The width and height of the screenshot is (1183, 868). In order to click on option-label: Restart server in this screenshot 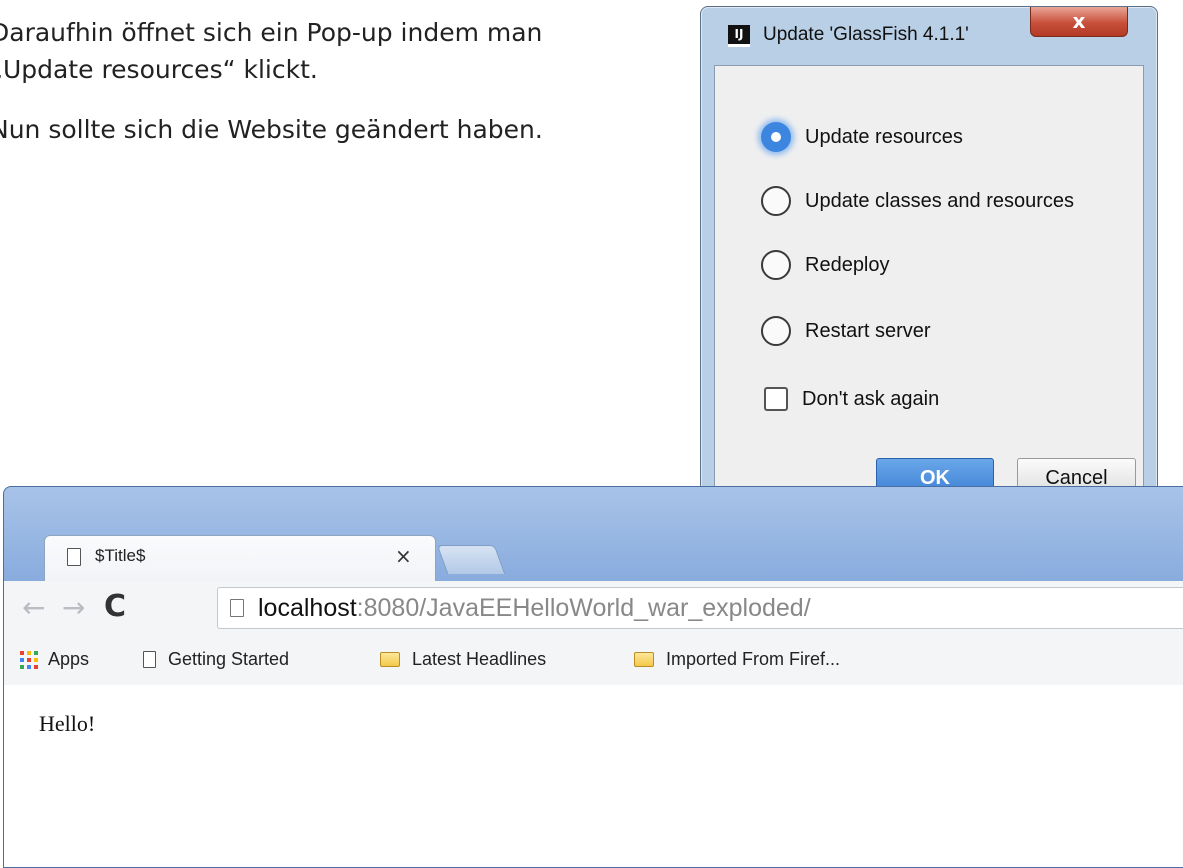, I will do `click(868, 330)`.